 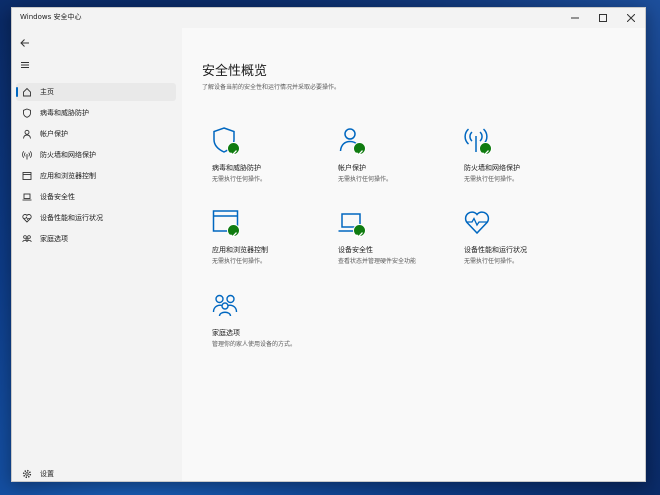 What do you see at coordinates (262, 151) in the screenshot?
I see `tile-virus-protection: 病毒和威胁防护 无需执行任何操作。` at bounding box center [262, 151].